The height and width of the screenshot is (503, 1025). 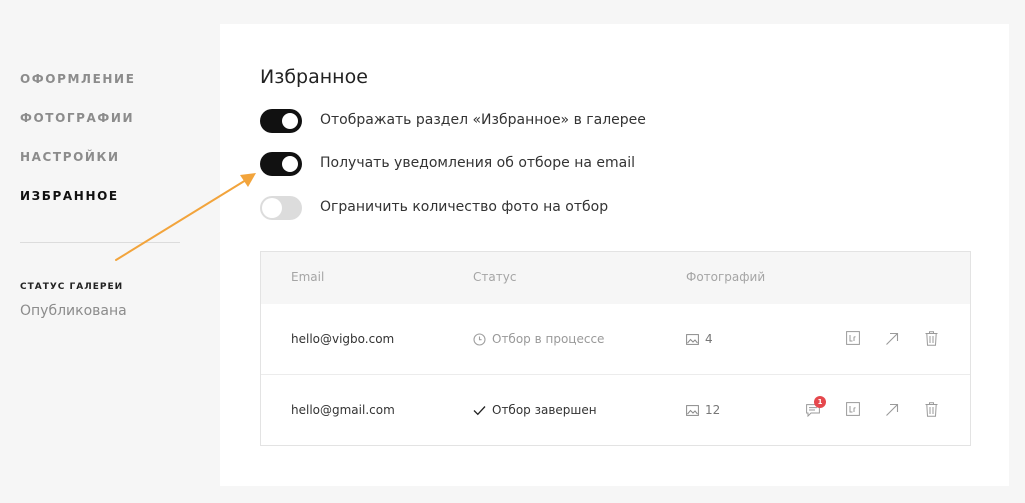 What do you see at coordinates (343, 410) in the screenshot?
I see `row-email: hello@gmail.com` at bounding box center [343, 410].